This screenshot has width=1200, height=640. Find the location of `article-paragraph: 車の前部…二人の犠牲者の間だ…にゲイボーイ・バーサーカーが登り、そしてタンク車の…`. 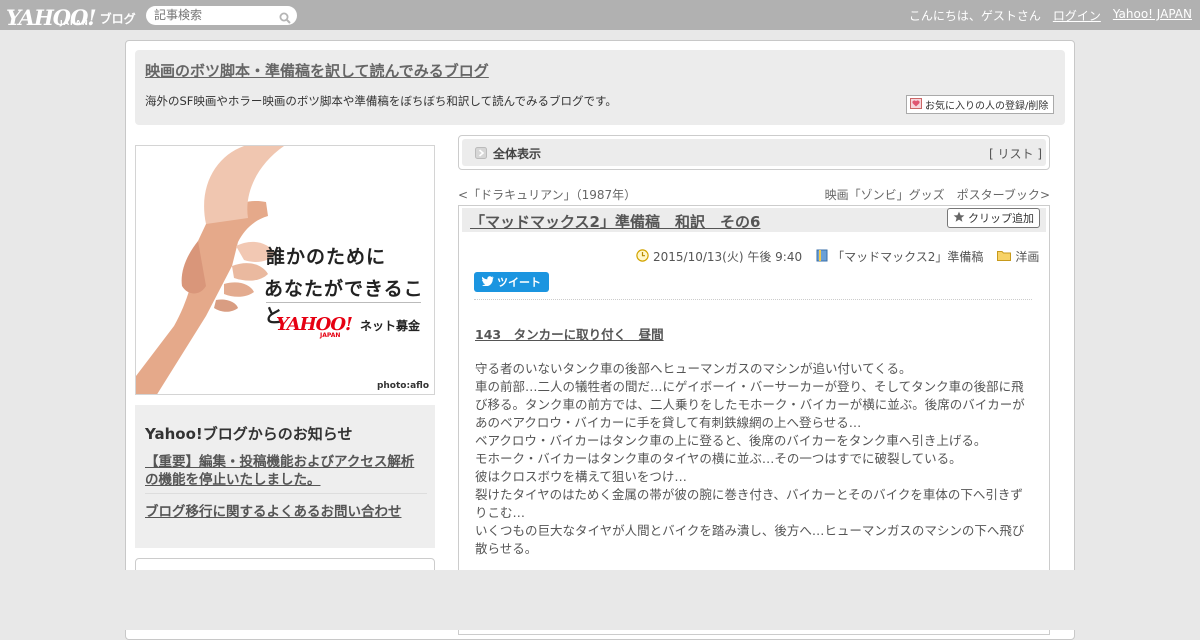

article-paragraph: 車の前部…二人の犠牲者の間だ…にゲイボーイ・バーサーカーが登り、そしてタンク車の… is located at coordinates (750, 404).